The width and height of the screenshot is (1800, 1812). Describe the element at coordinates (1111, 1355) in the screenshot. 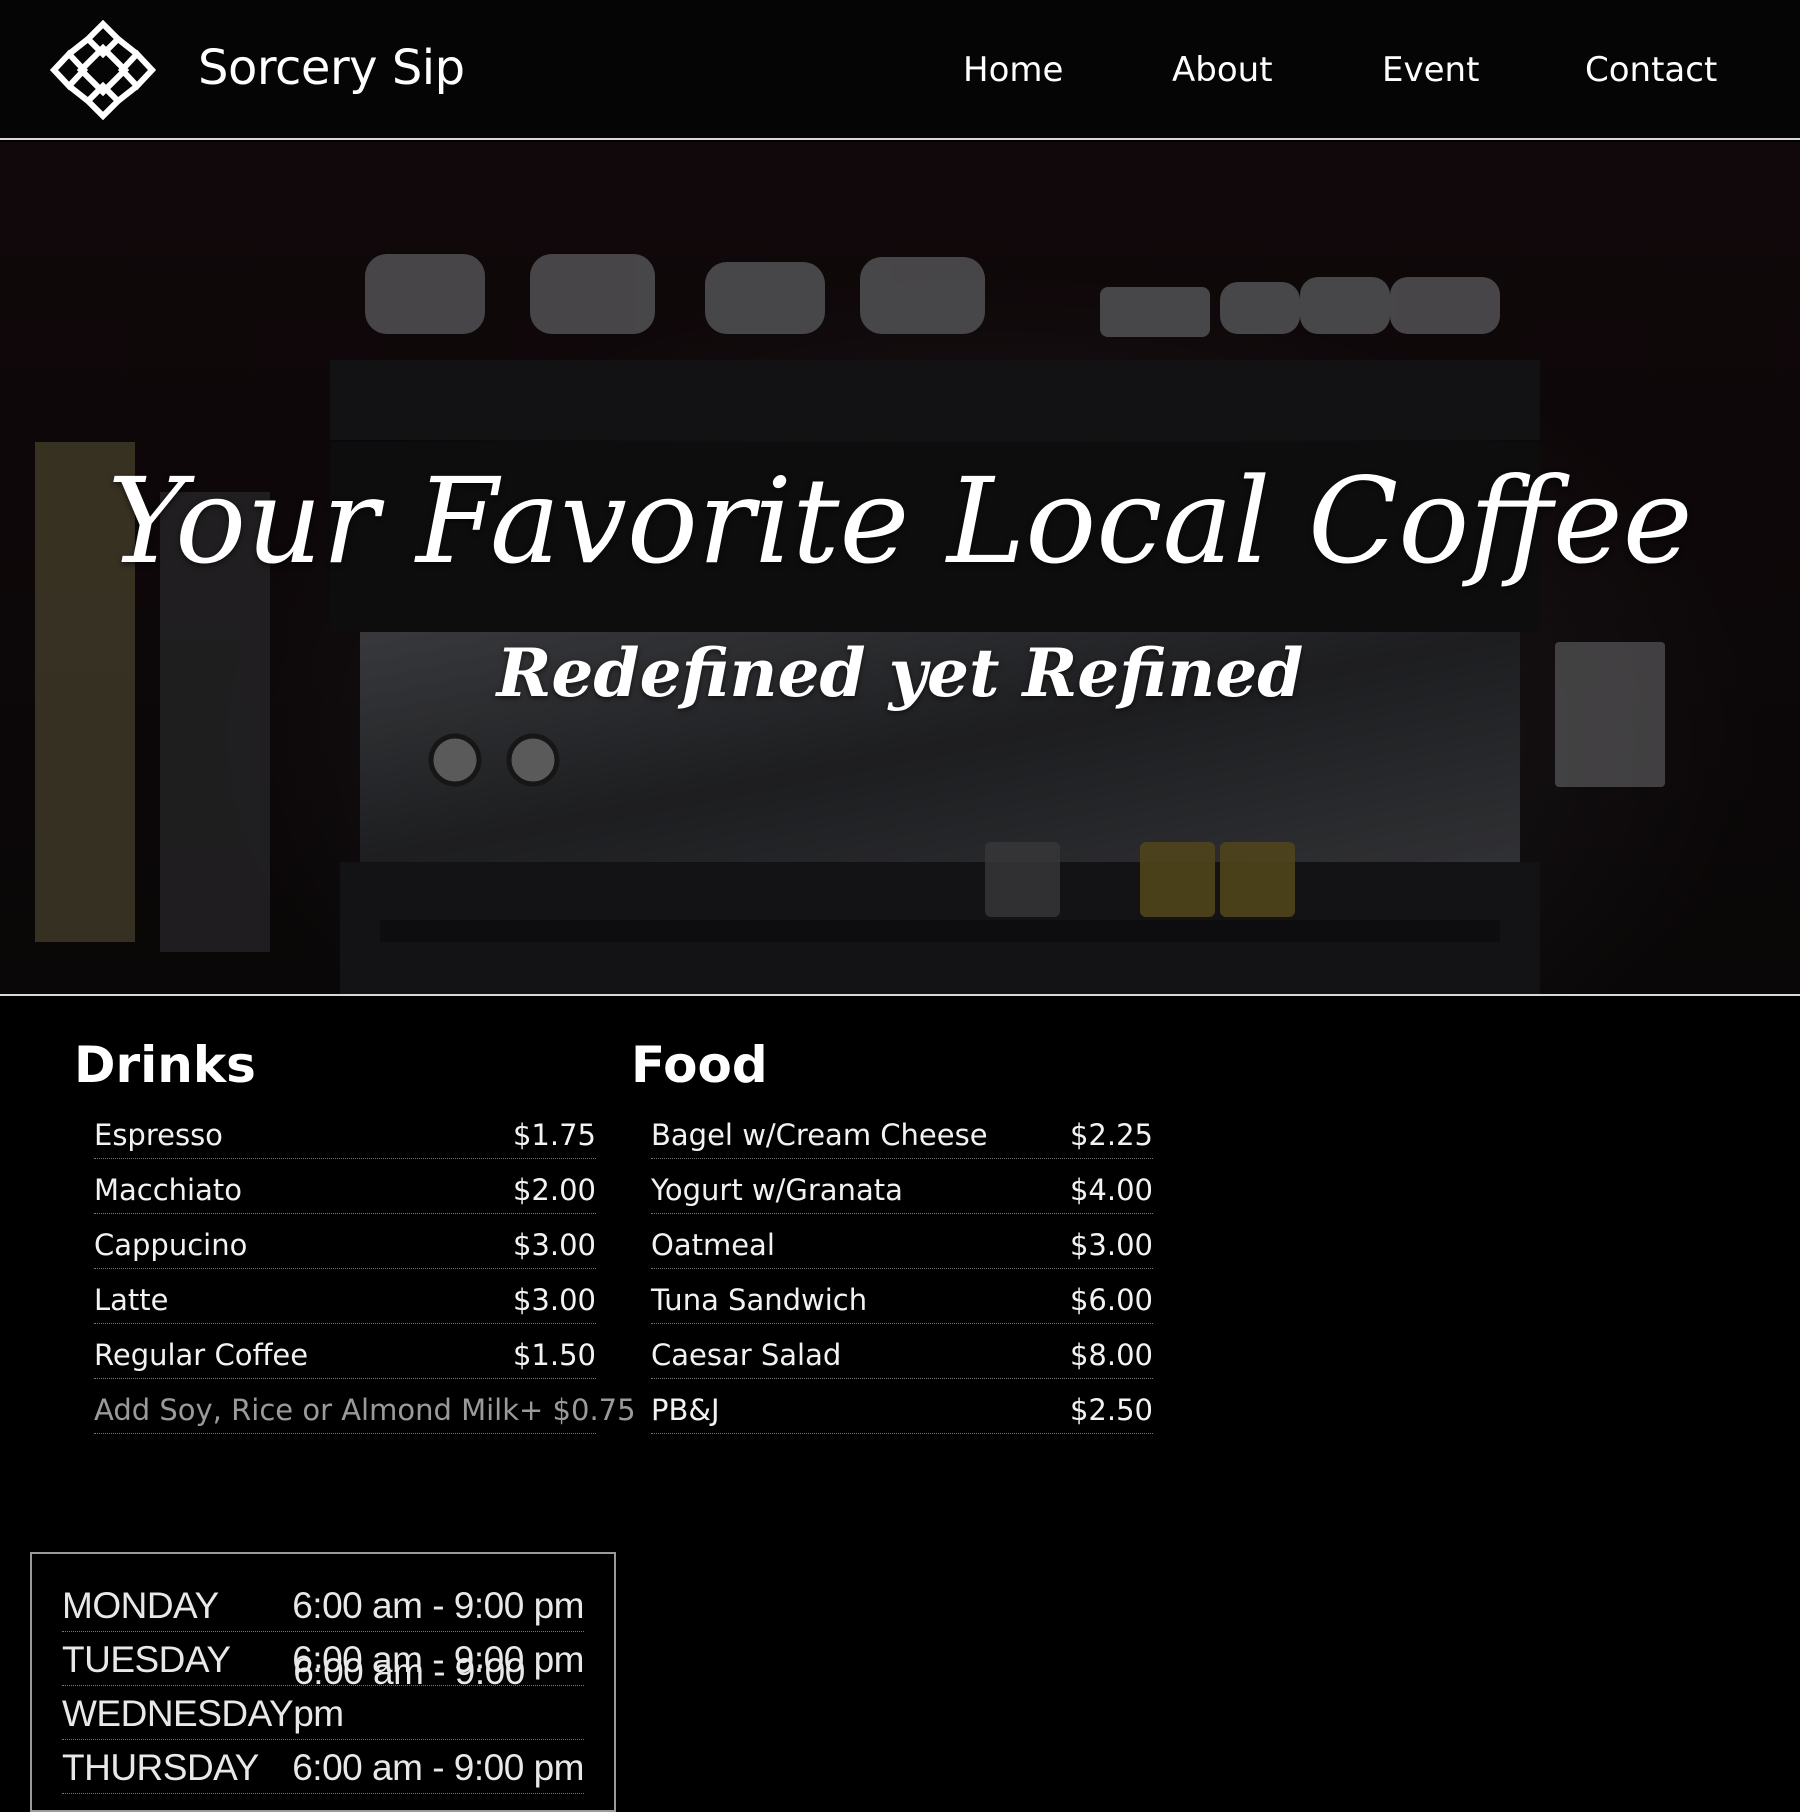

I see `item-price: $8.00` at that location.